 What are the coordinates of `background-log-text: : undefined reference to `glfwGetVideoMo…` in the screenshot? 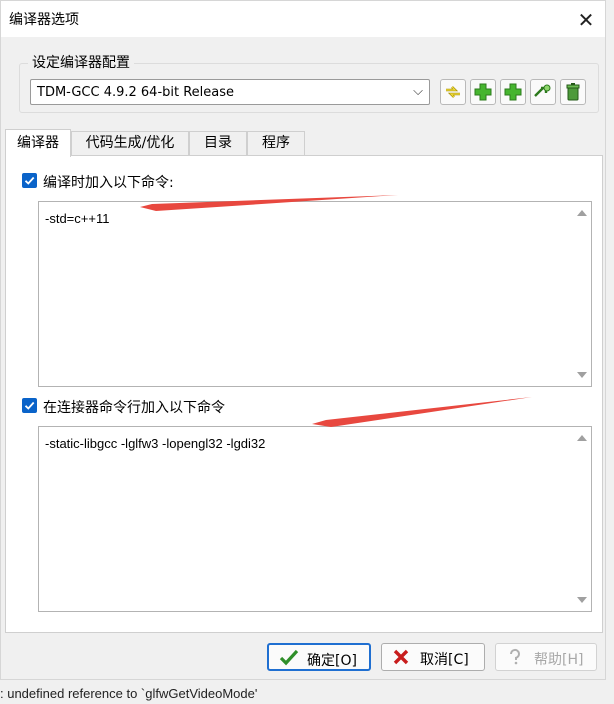 It's located at (129, 693).